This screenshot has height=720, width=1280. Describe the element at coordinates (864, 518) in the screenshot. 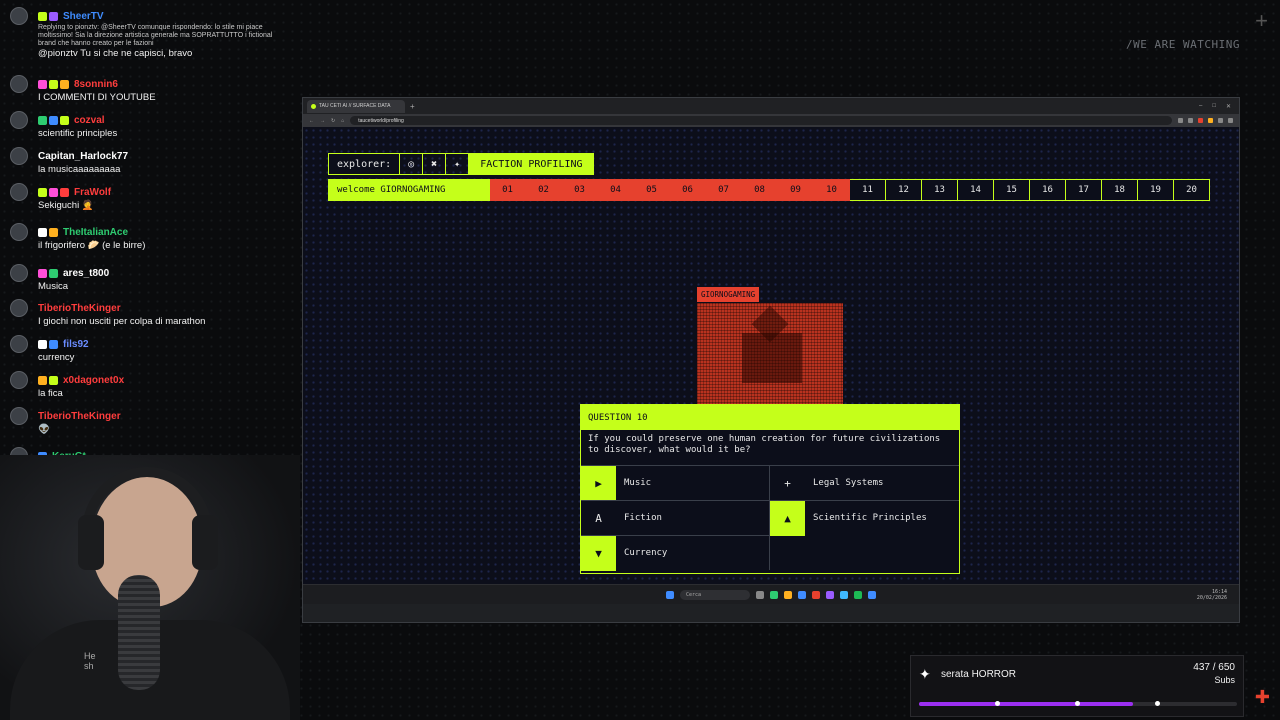

I see `answer-option: ▲ Scientific Principles` at that location.